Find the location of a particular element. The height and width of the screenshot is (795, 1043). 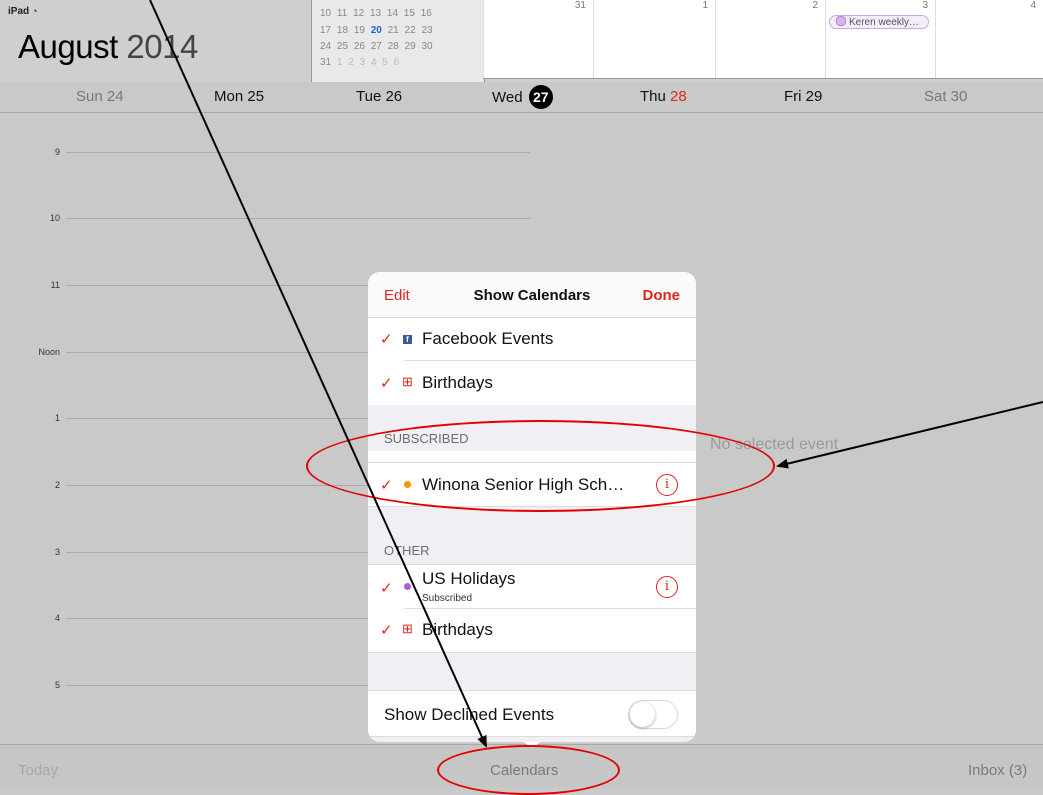

annotation-arrow is located at coordinates (909, 435).